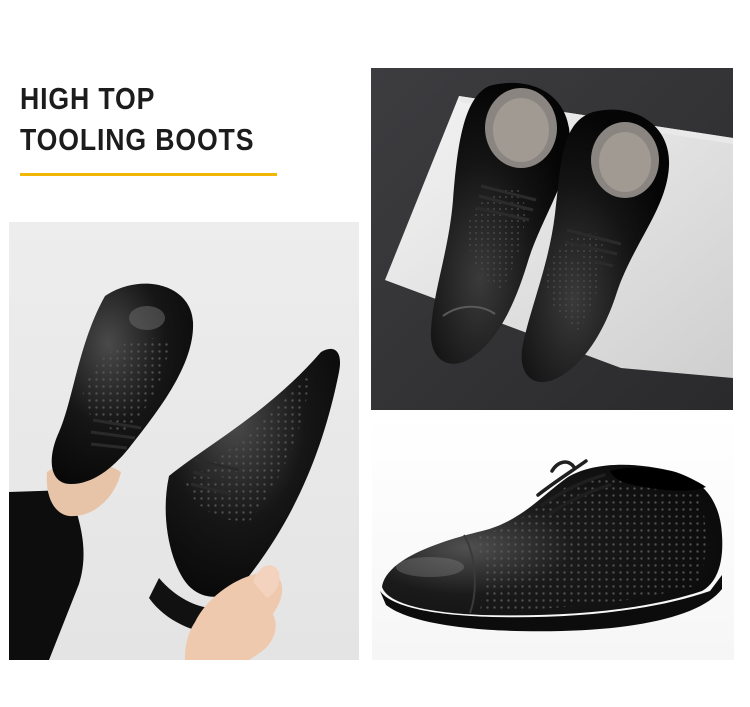 This screenshot has height=707, width=750. Describe the element at coordinates (148, 174) in the screenshot. I see `headline-underline` at that location.